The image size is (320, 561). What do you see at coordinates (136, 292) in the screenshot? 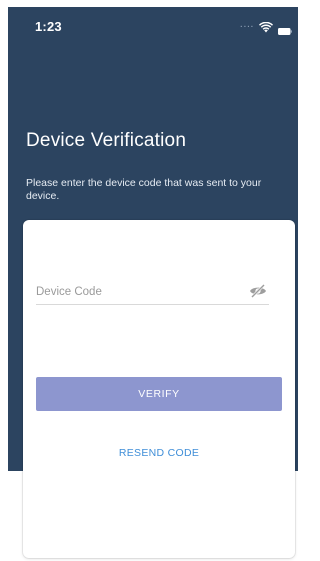
I see `device-code-input` at bounding box center [136, 292].